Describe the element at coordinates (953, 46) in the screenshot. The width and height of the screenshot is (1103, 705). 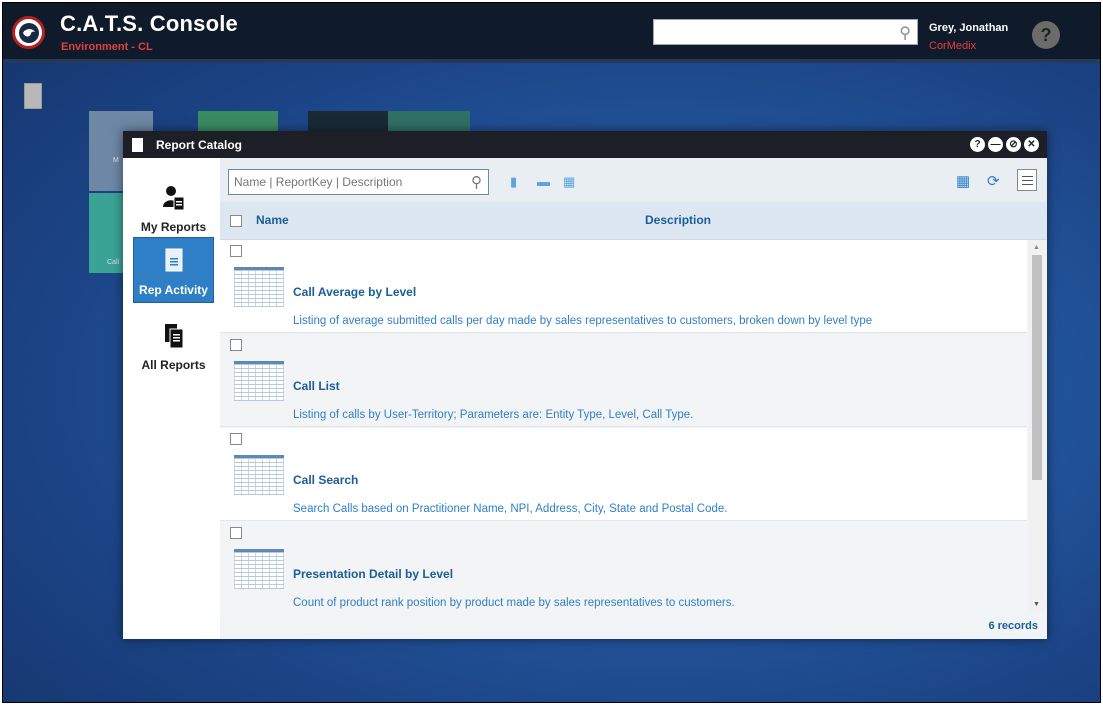
I see `user-organization: CorMedix` at that location.